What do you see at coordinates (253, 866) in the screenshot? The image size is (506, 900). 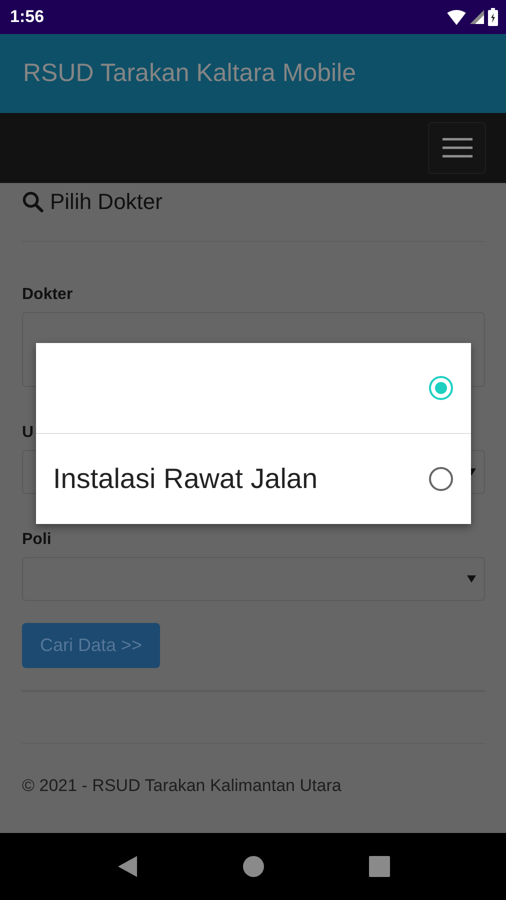 I see `home-icon` at bounding box center [253, 866].